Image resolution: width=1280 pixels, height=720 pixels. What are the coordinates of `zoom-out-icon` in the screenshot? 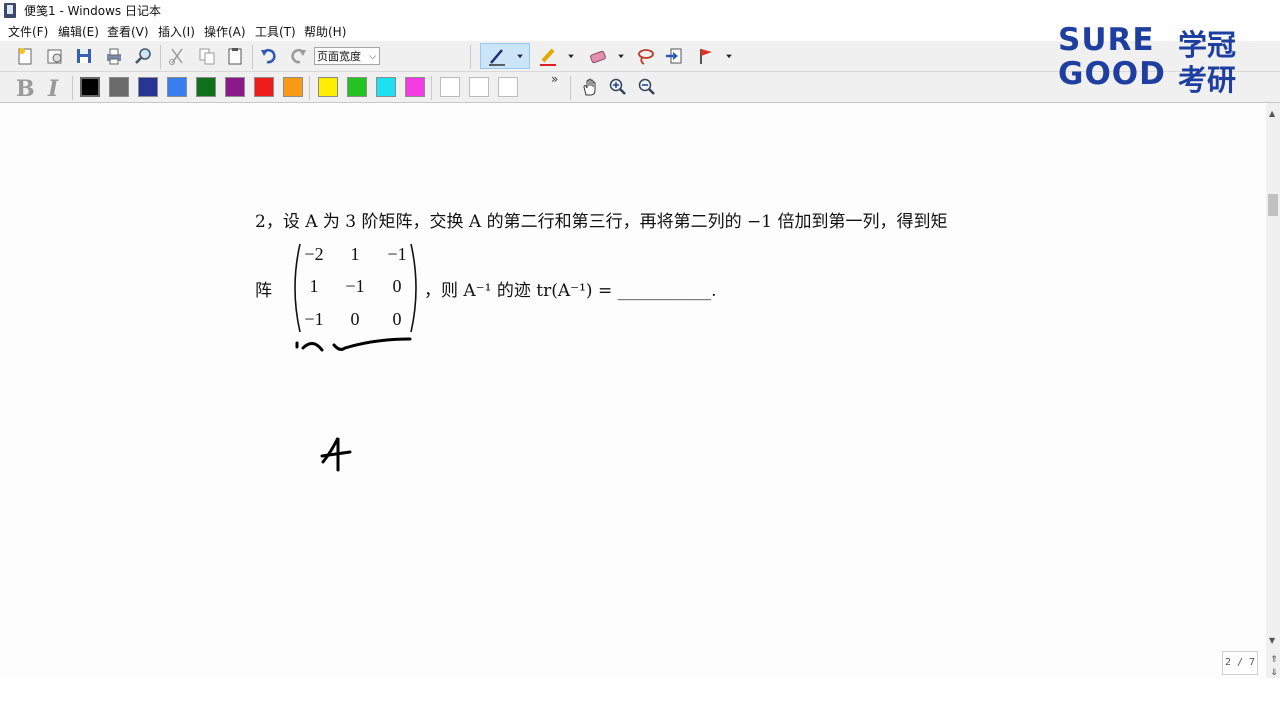 It's located at (647, 87).